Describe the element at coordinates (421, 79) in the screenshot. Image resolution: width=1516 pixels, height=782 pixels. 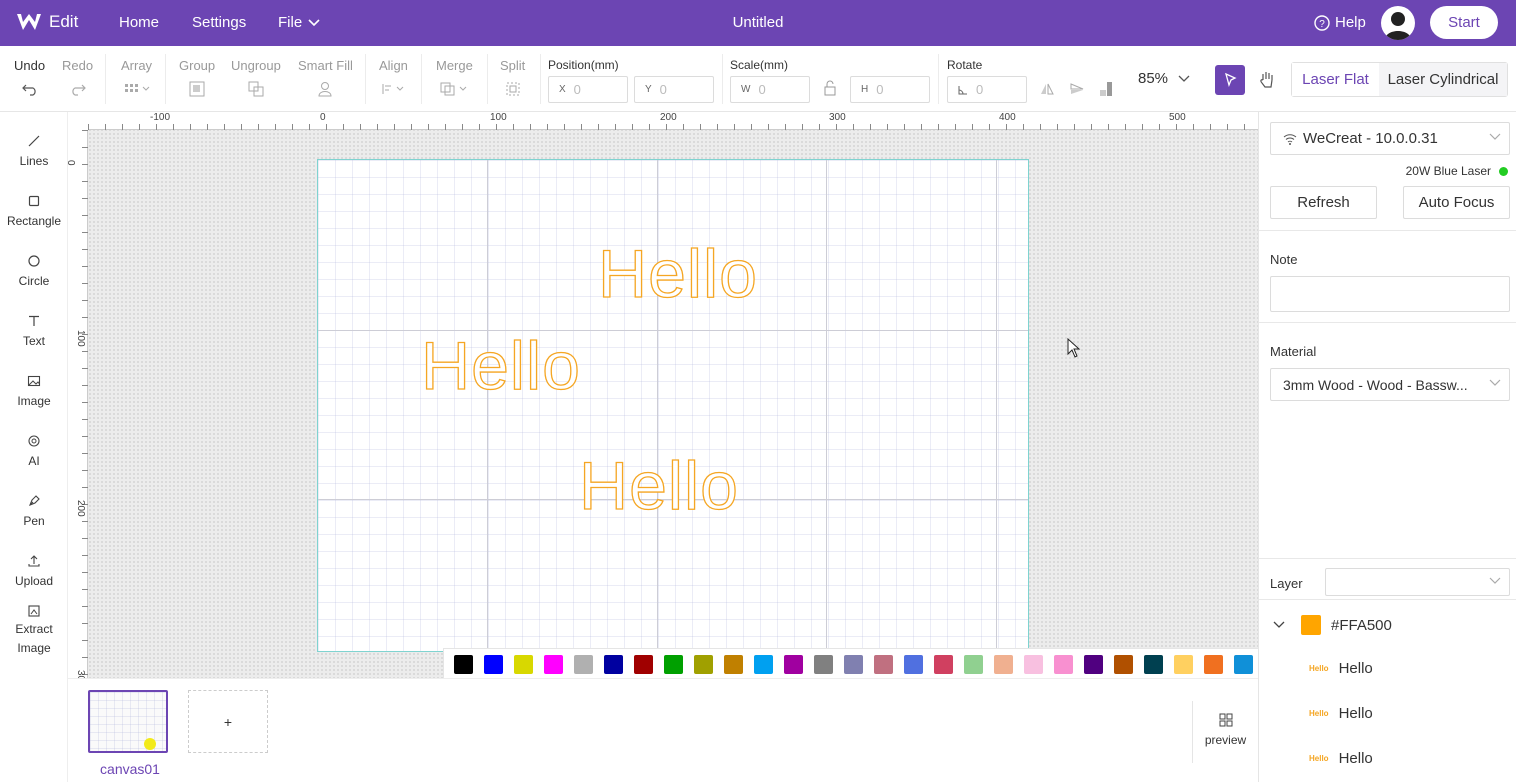
I see `toolbar-separator` at that location.